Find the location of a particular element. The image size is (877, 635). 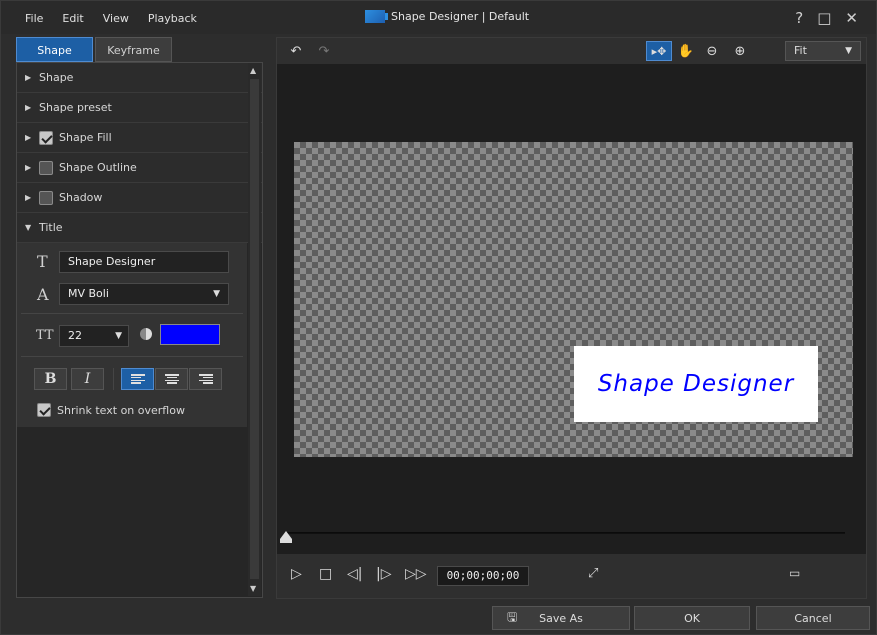

section-shape-preset: ▶ Shape preset is located at coordinates (139, 108).